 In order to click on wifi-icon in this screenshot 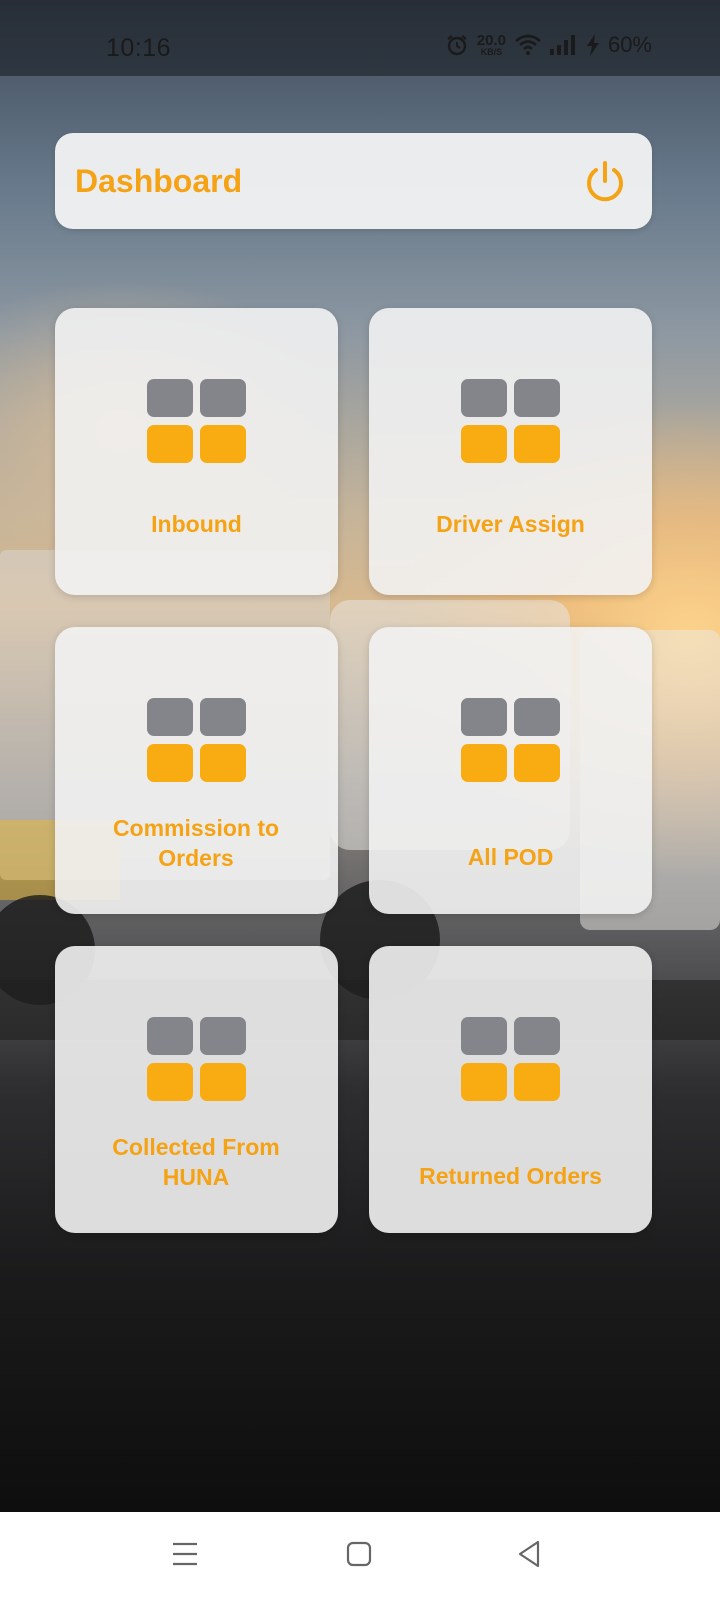, I will do `click(528, 44)`.